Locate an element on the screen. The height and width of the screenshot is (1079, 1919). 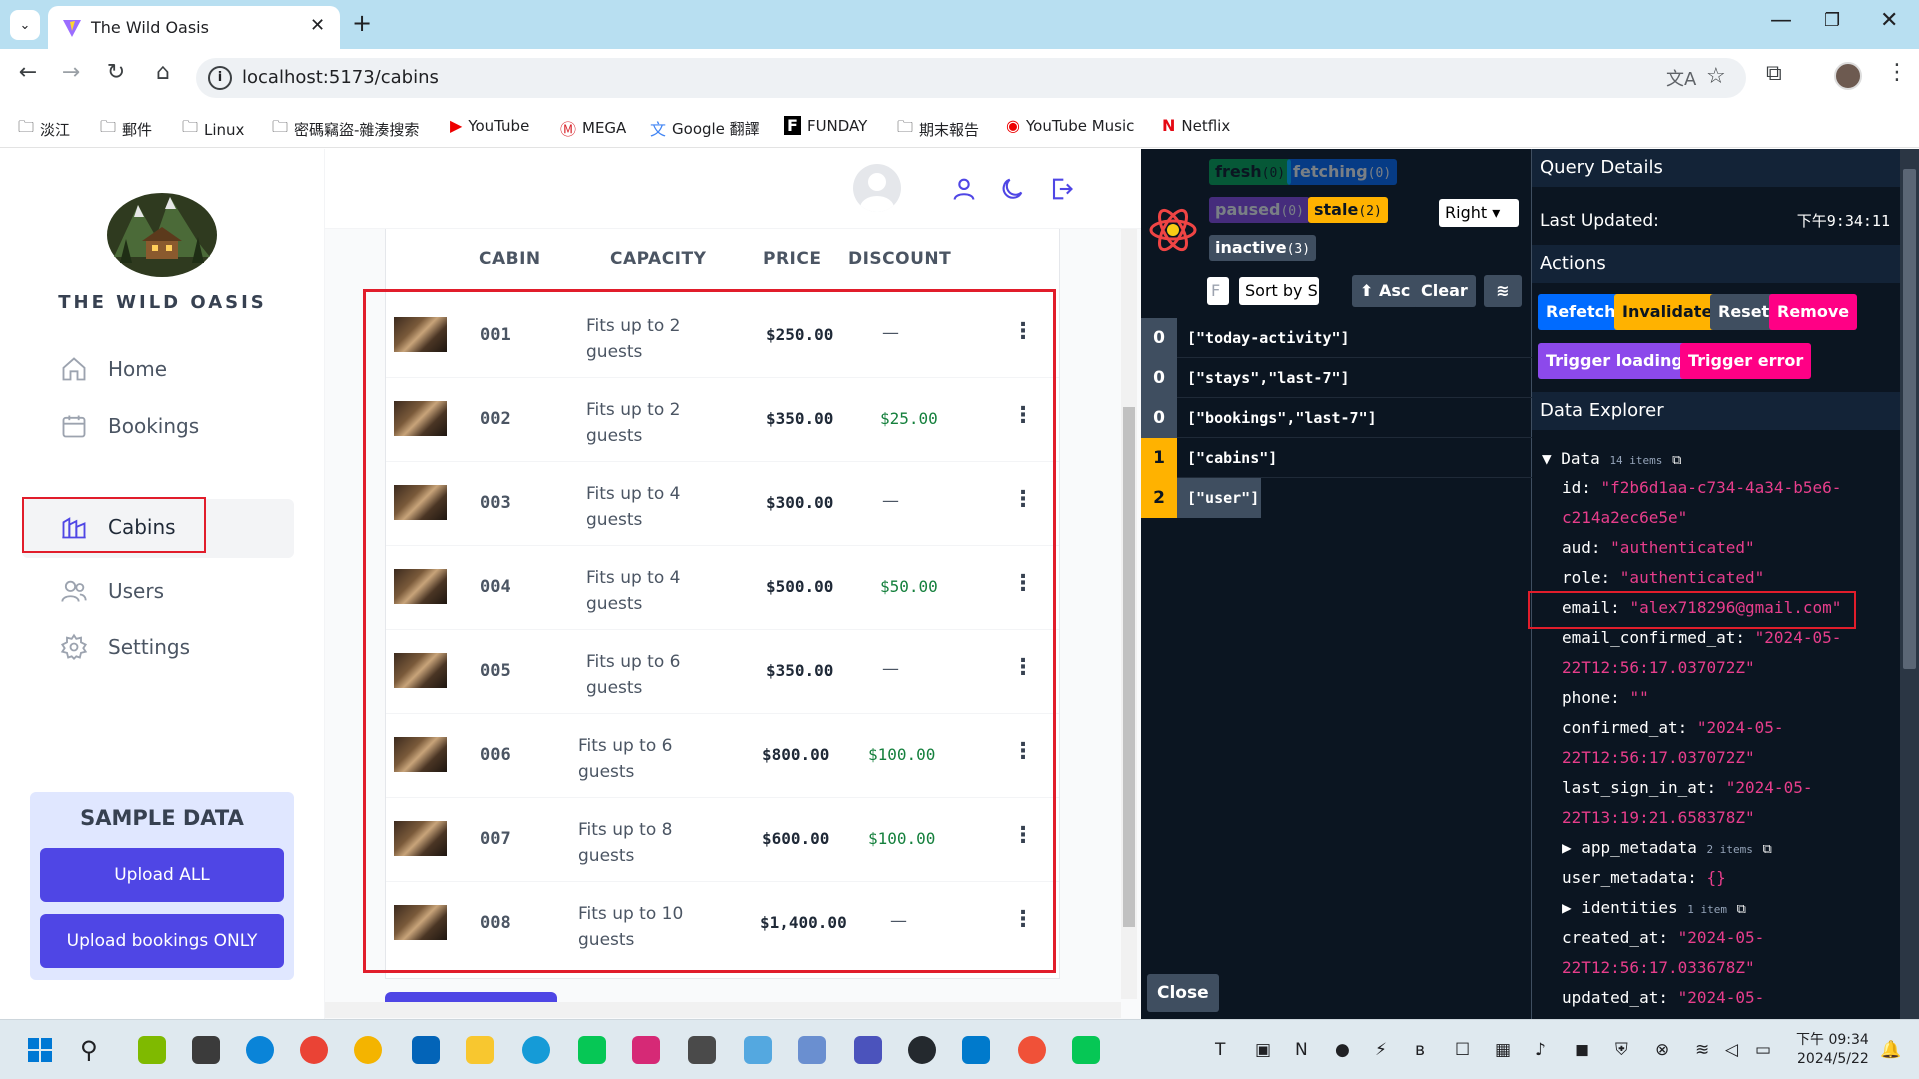
sidebar-item-settings: Settings is located at coordinates (125, 647).